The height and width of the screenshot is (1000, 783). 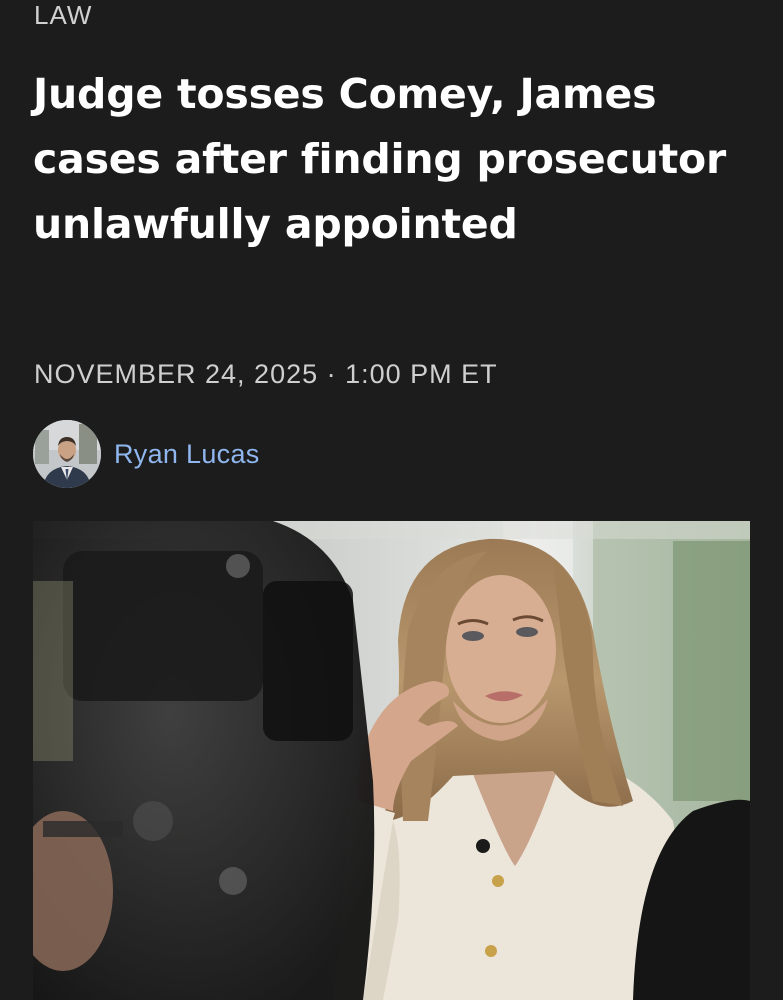 I want to click on byline: Ryan Lucas, so click(x=146, y=454).